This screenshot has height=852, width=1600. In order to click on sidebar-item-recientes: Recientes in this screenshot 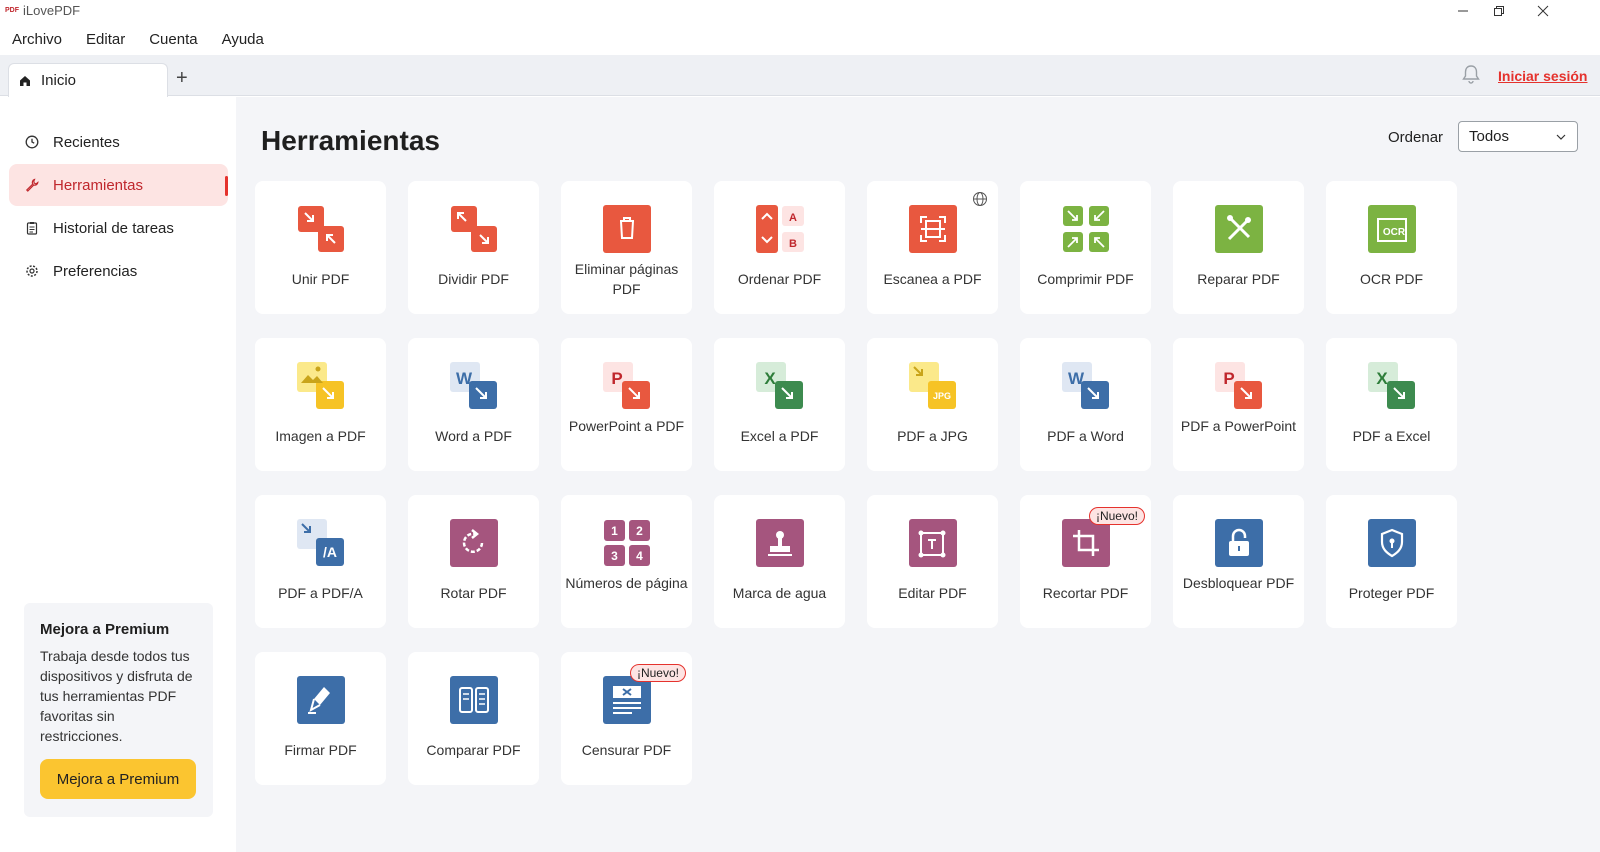, I will do `click(118, 142)`.